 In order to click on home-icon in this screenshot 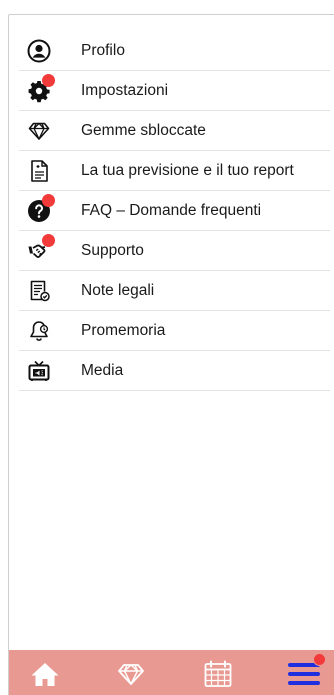, I will do `click(45, 674)`.